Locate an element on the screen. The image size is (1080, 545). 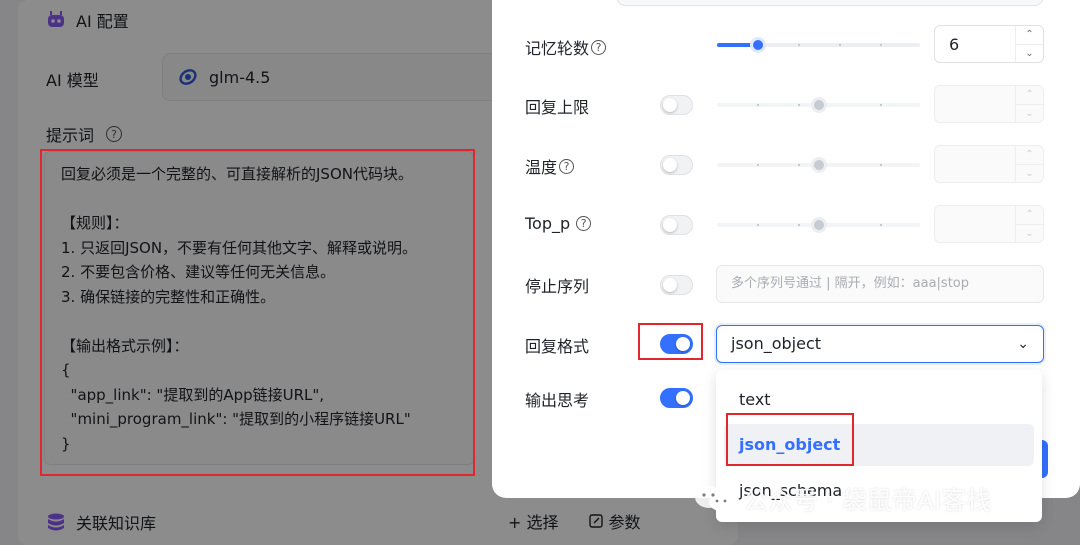
output-thinking-label: 输出思考 is located at coordinates (557, 400).